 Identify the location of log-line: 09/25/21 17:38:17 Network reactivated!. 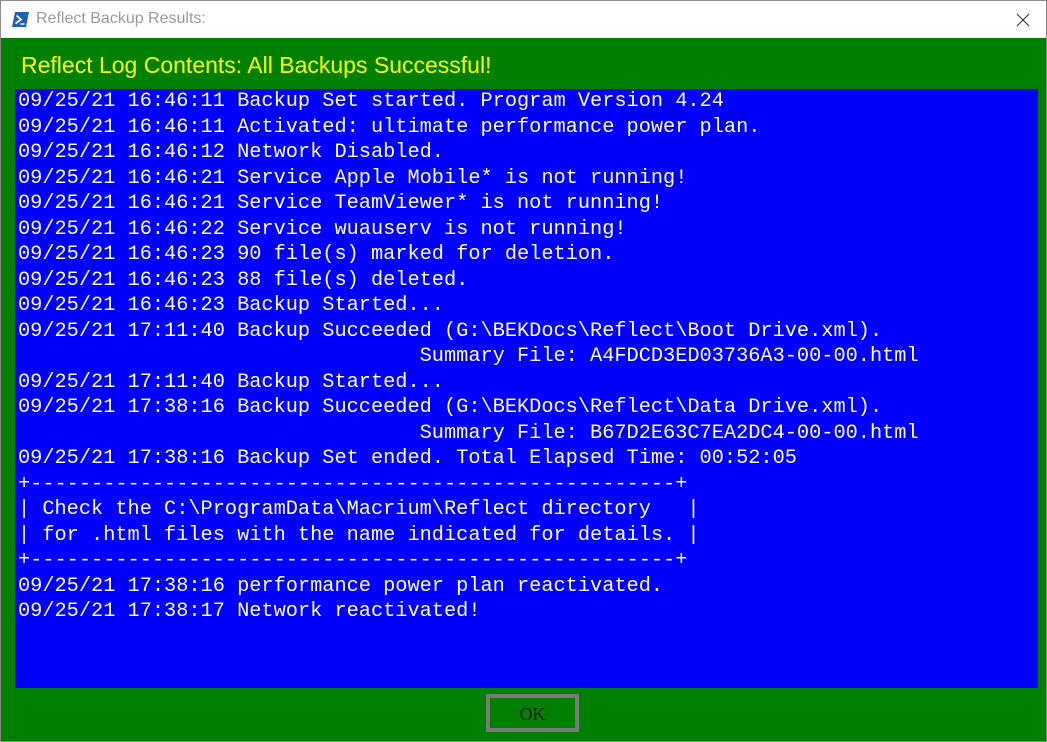
(249, 611).